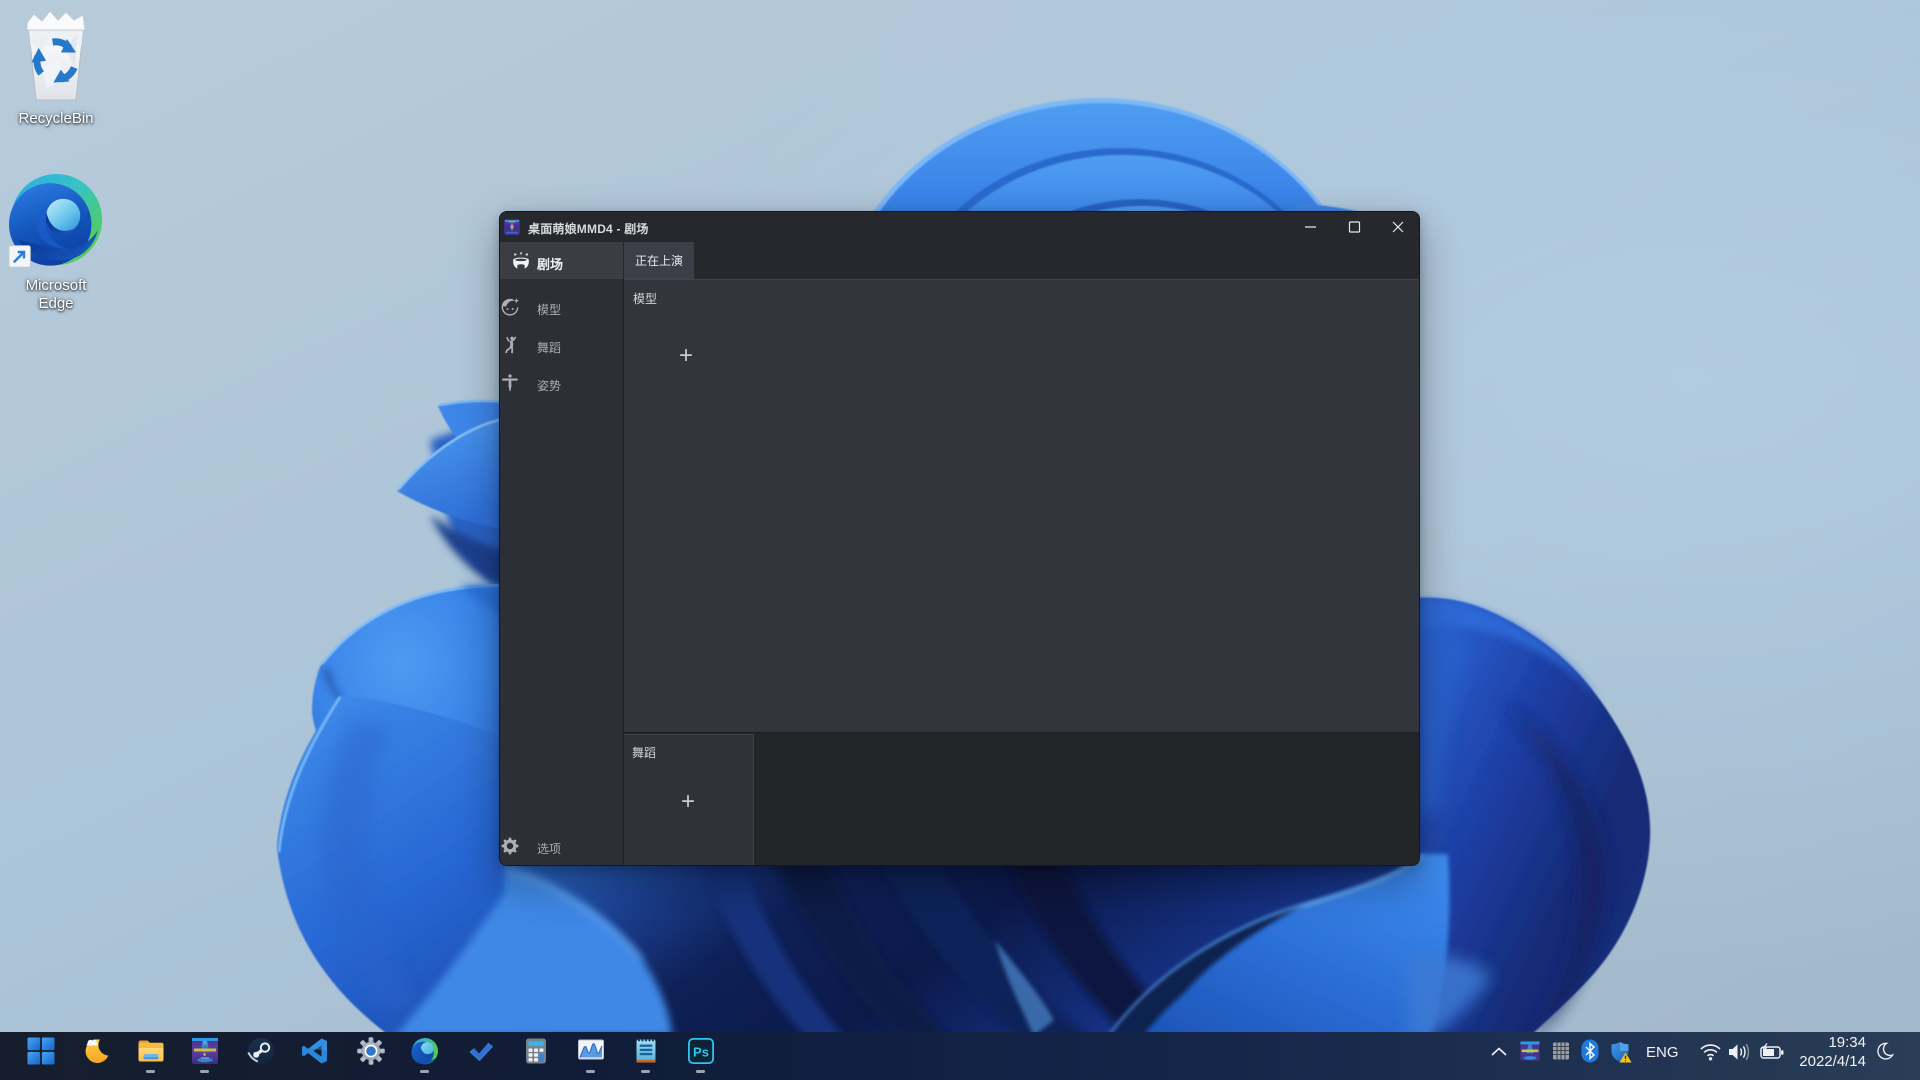  I want to click on svg-text: Ps, so click(701, 1052).